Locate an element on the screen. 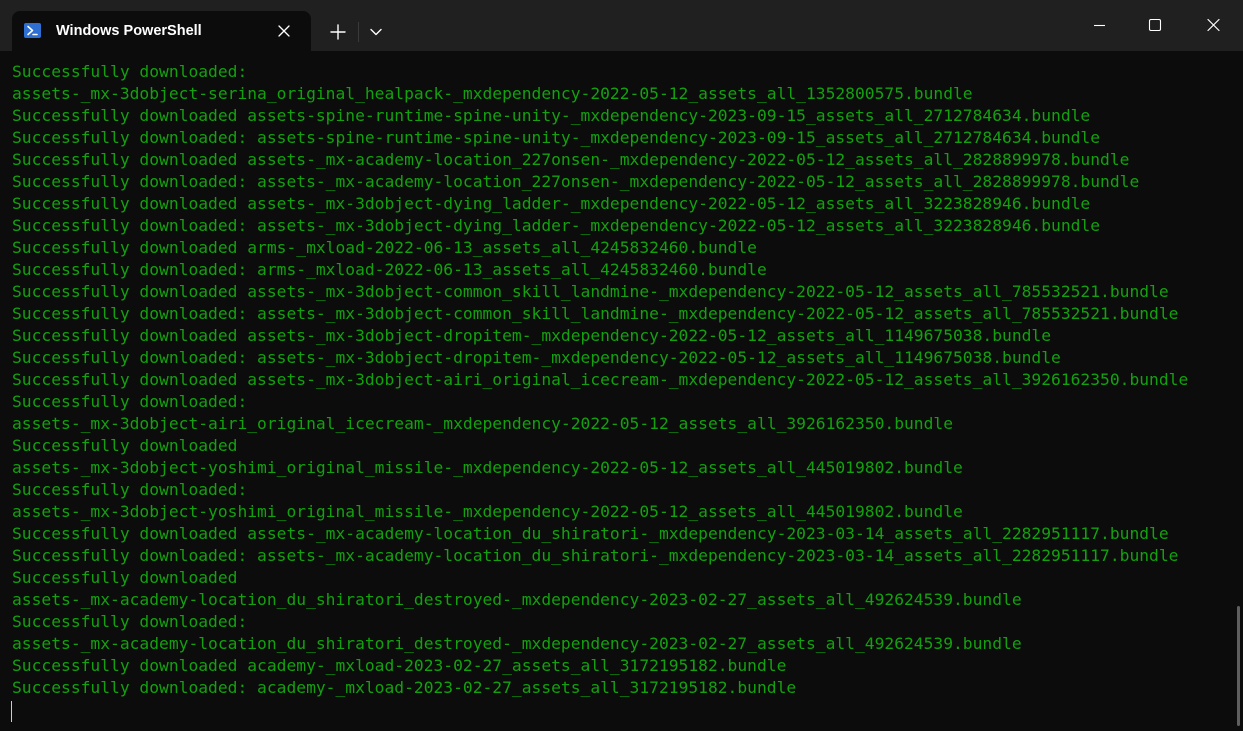 The image size is (1243, 731). text-cursor is located at coordinates (11, 711).